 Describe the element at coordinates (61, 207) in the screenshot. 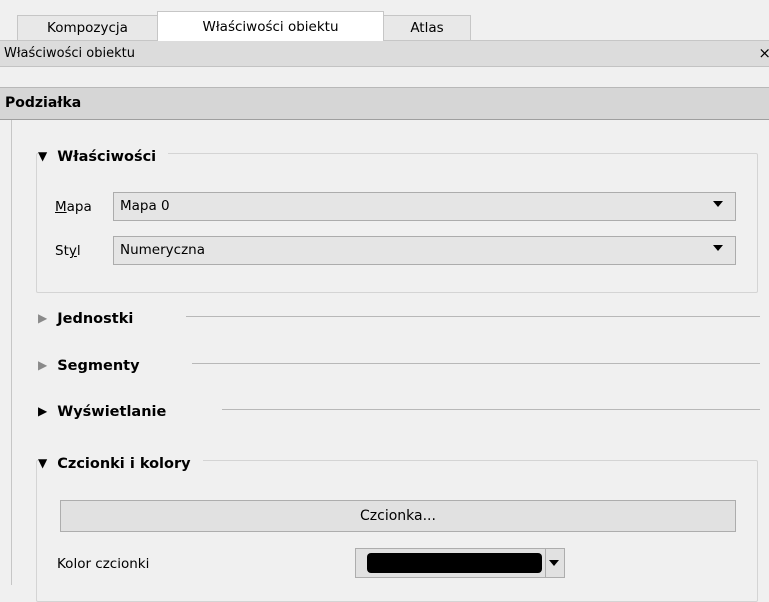

I see `mapa-label-mnemonic: M` at that location.